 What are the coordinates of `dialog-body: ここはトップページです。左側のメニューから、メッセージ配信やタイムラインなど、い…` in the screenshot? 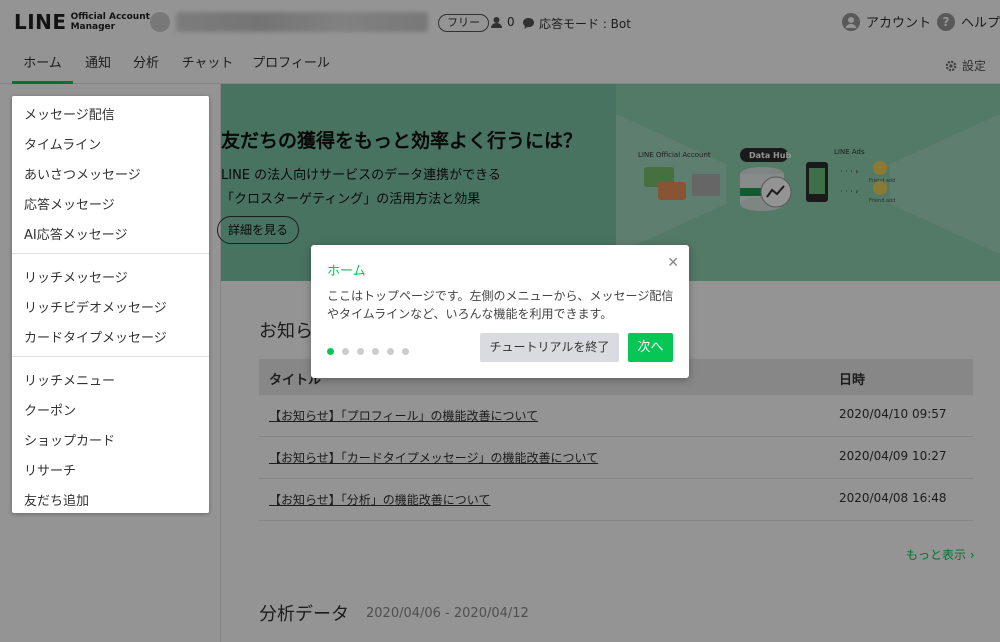 It's located at (500, 305).